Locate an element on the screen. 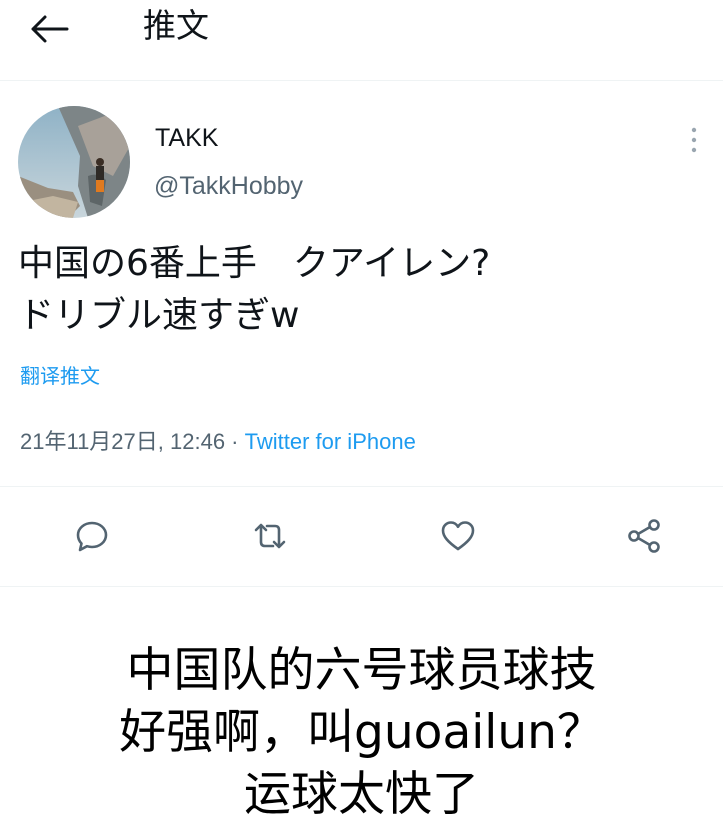 The width and height of the screenshot is (723, 840). more-options-button is located at coordinates (694, 140).